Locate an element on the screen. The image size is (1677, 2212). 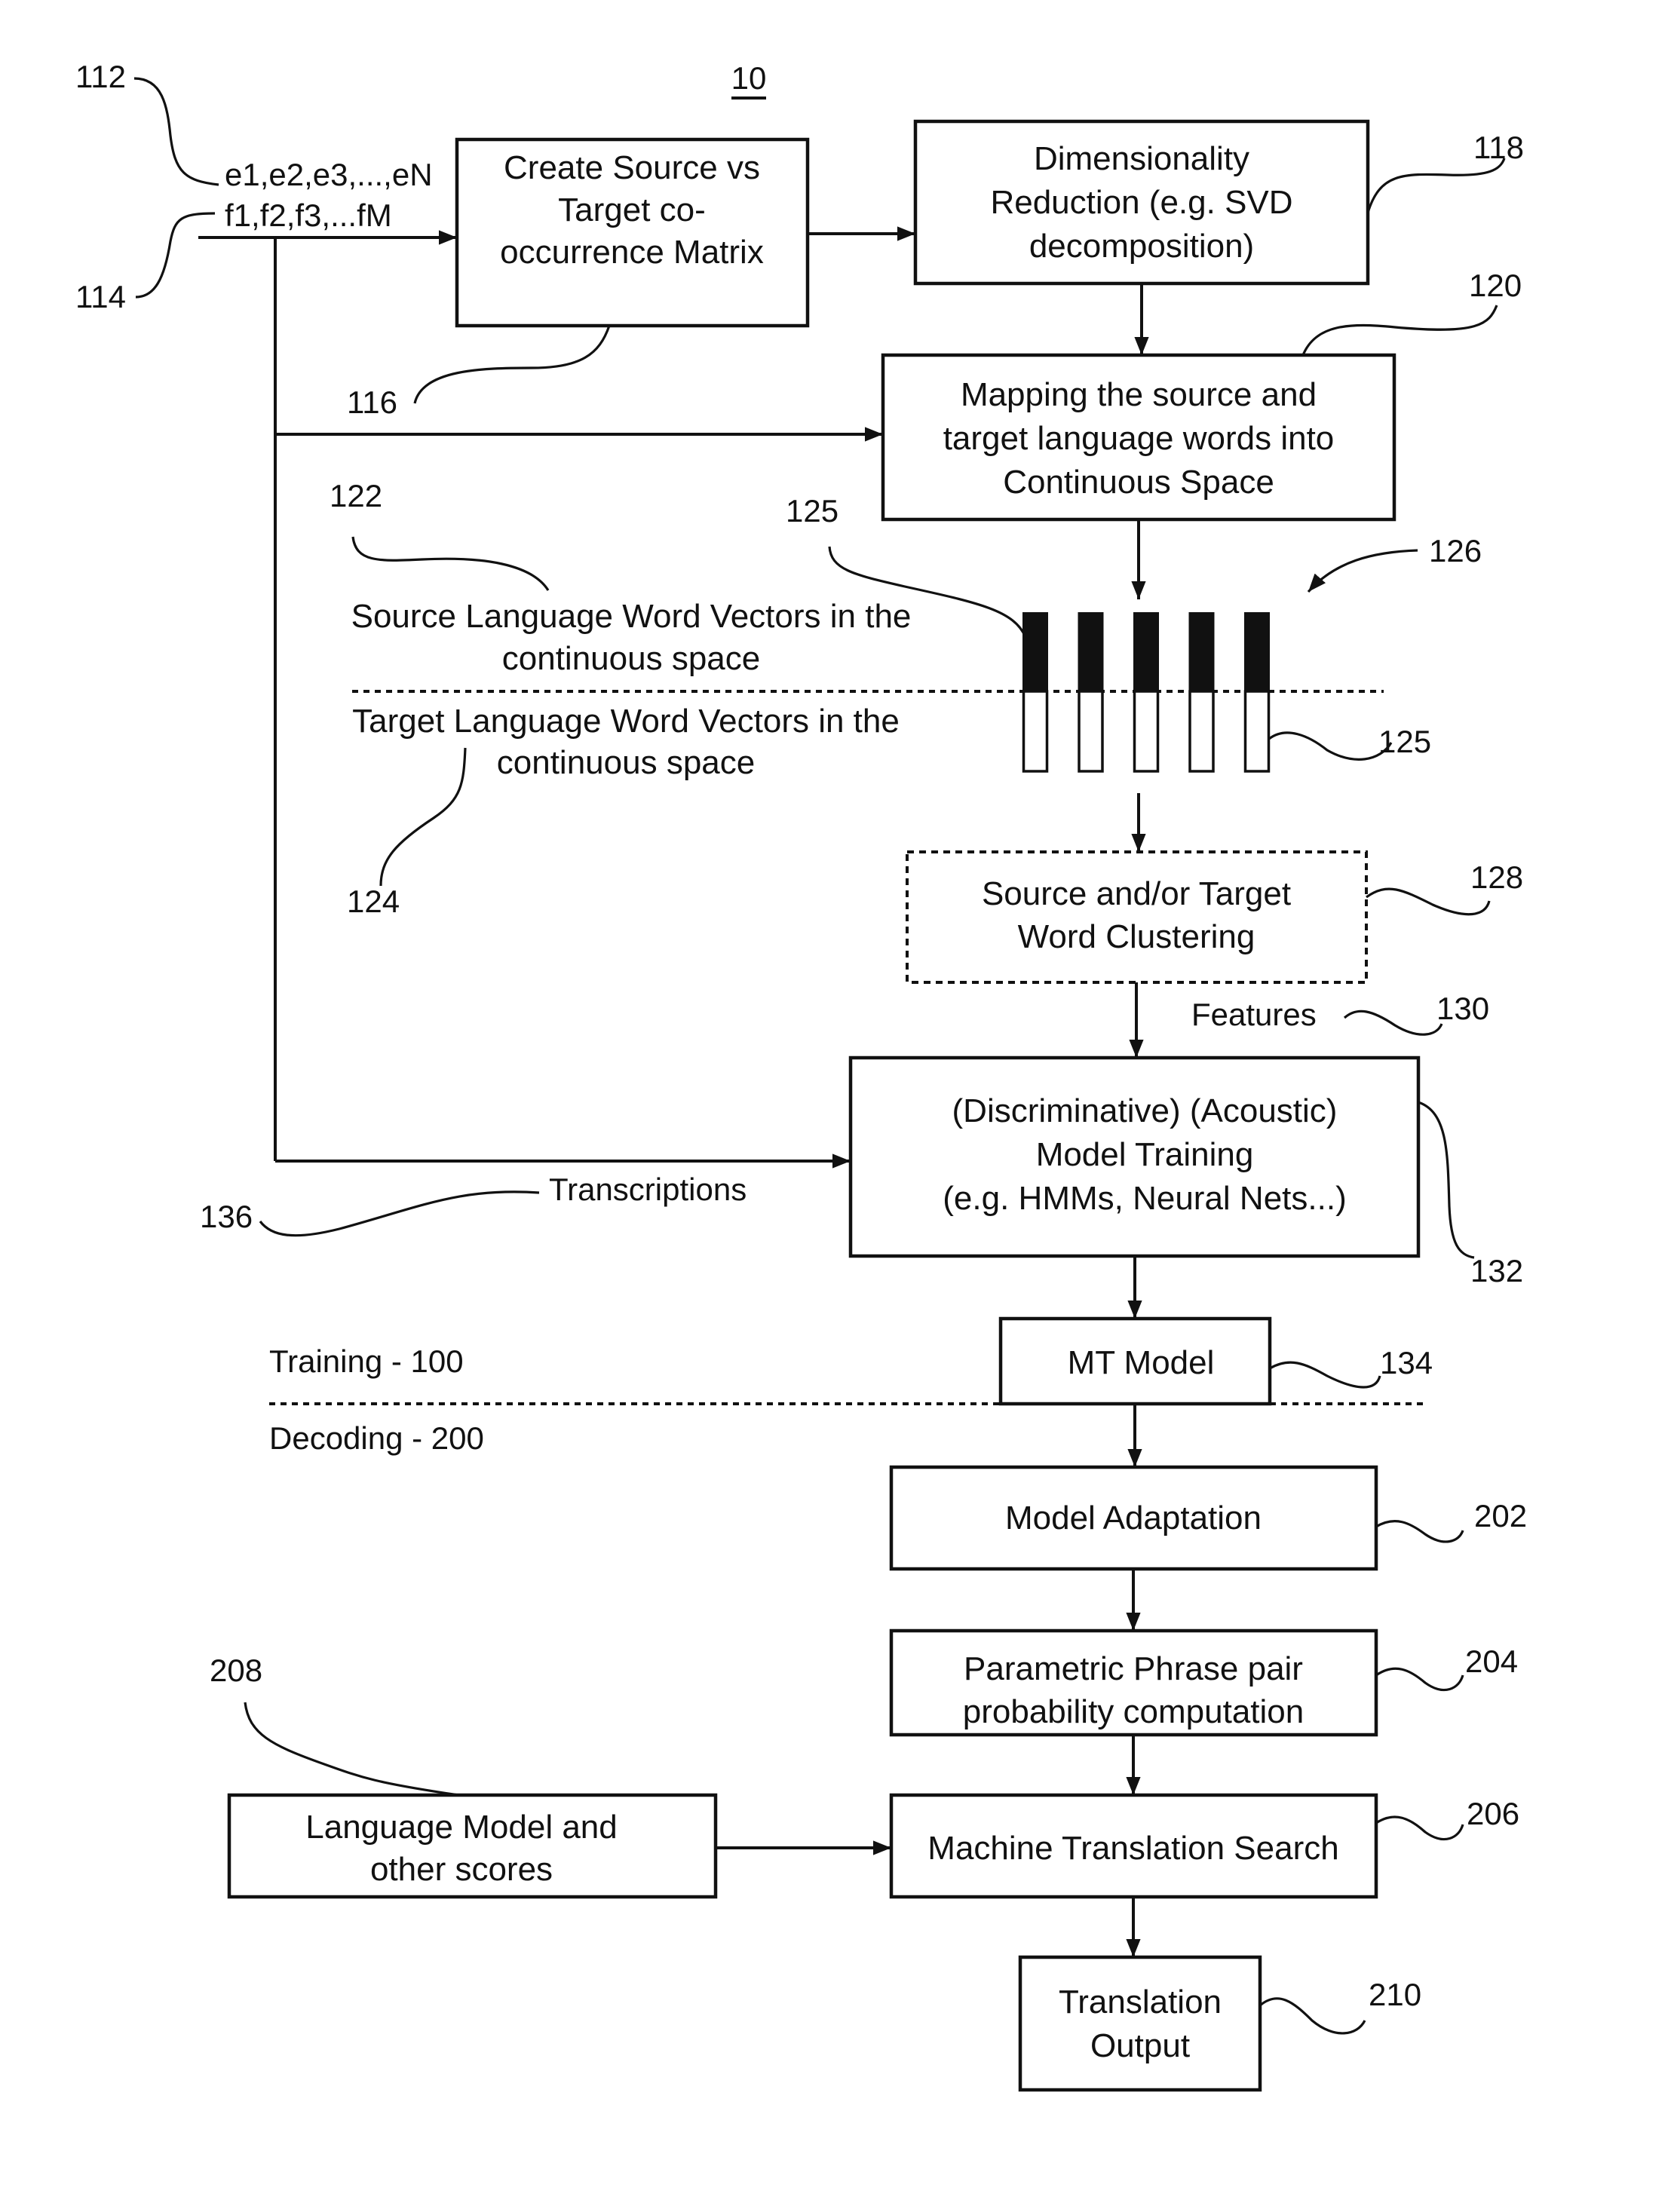
box-mt-search: Machine Translation Search is located at coordinates (1133, 1846).